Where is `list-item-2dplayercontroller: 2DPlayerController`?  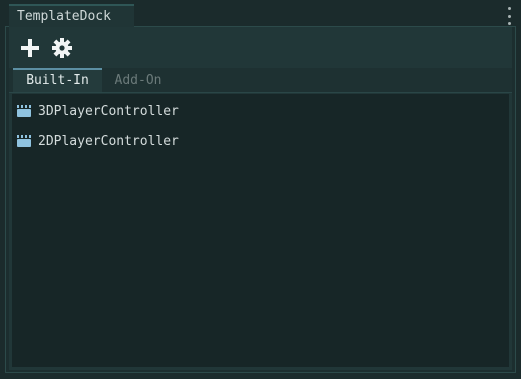
list-item-2dplayercontroller: 2DPlayerController is located at coordinates (97, 141).